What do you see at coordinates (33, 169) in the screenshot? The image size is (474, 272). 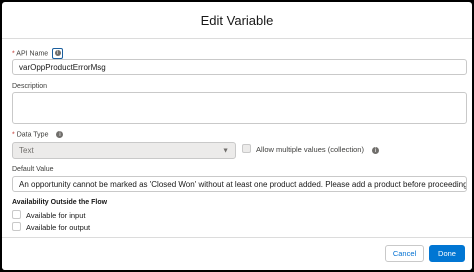 I see `default-value-label: Default Value` at bounding box center [33, 169].